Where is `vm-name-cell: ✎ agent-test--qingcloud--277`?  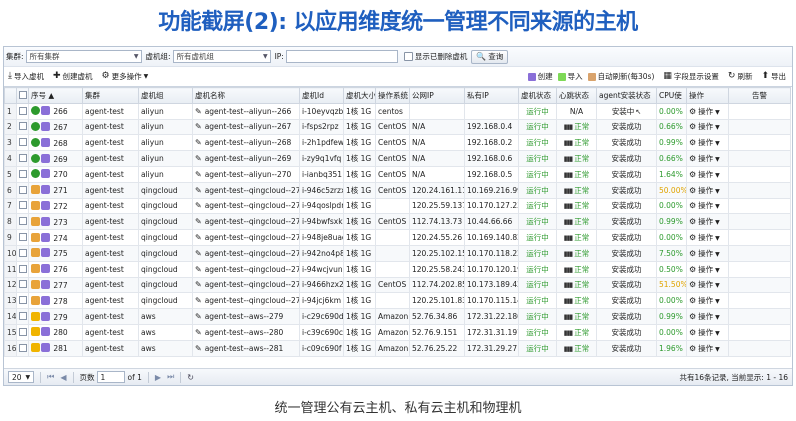 vm-name-cell: ✎ agent-test--qingcloud--277 is located at coordinates (246, 285).